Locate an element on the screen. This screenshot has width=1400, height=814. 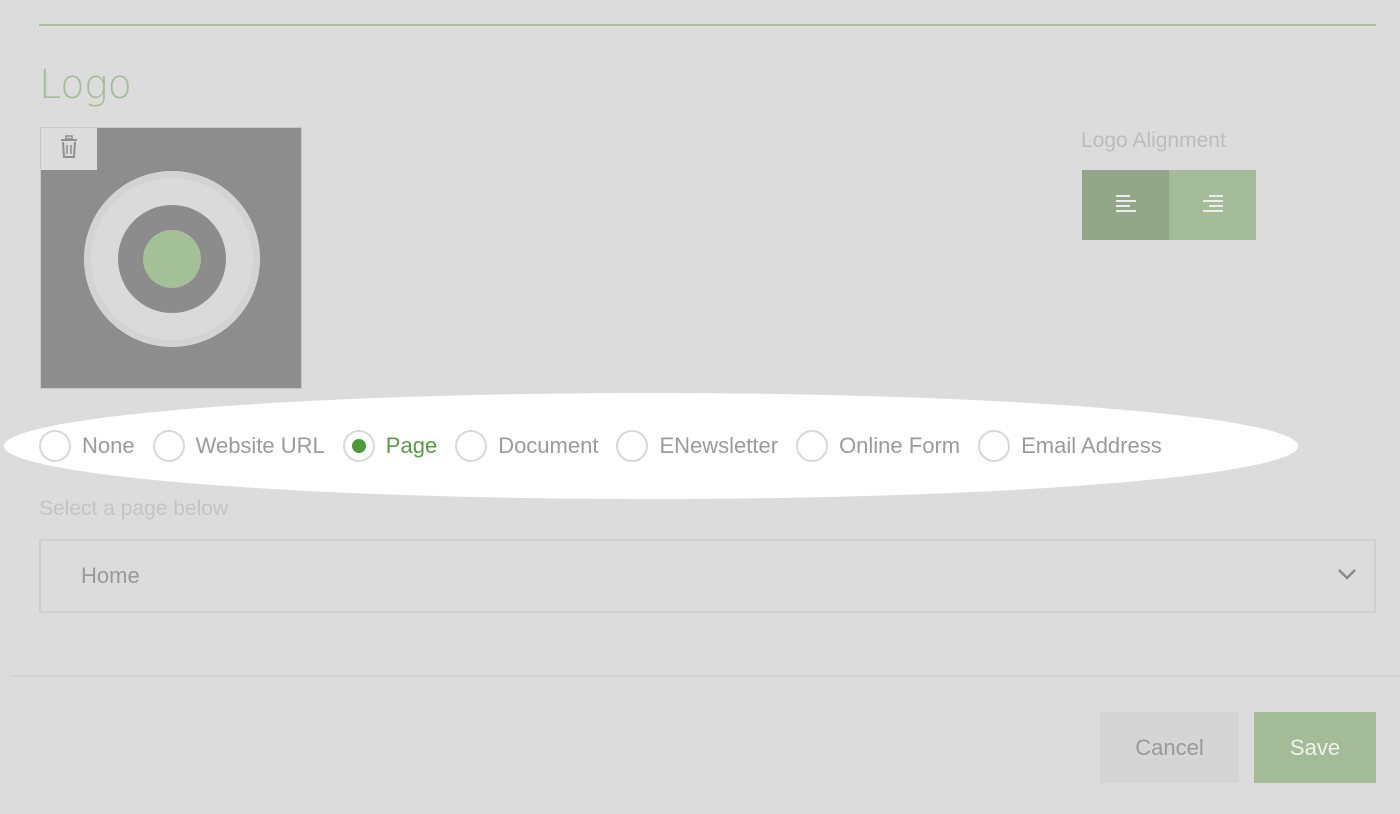
radio-circle-selected is located at coordinates (358, 446).